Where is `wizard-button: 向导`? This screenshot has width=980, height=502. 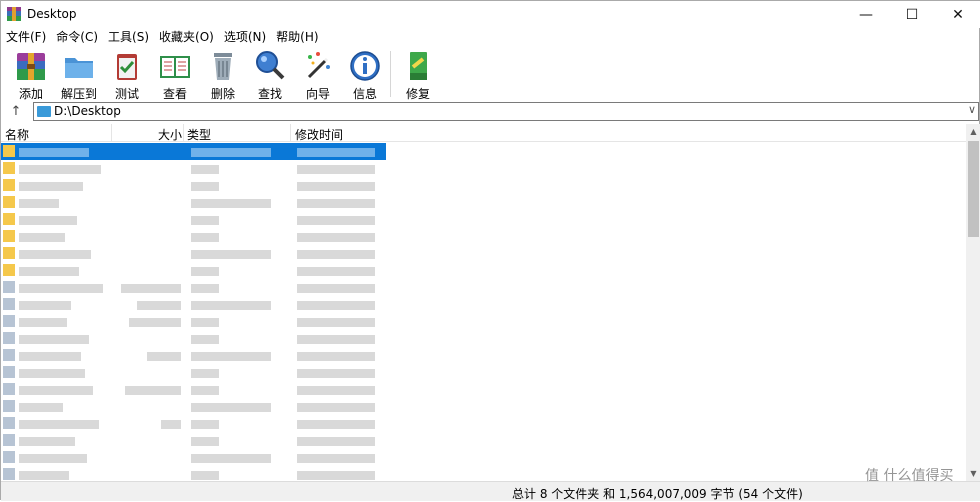
wizard-button: 向导 is located at coordinates (318, 75).